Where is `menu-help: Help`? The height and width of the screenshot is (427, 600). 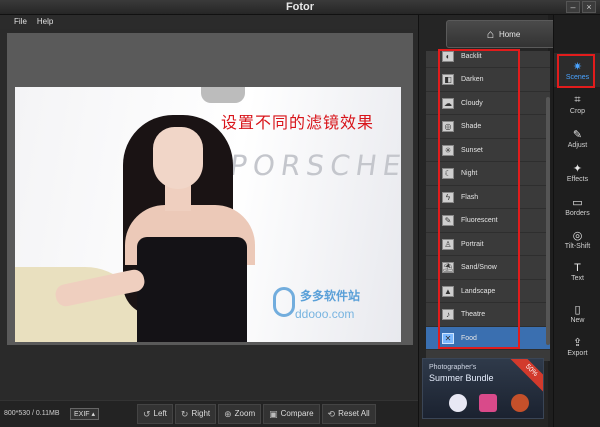
menu-help: Help is located at coordinates (45, 22).